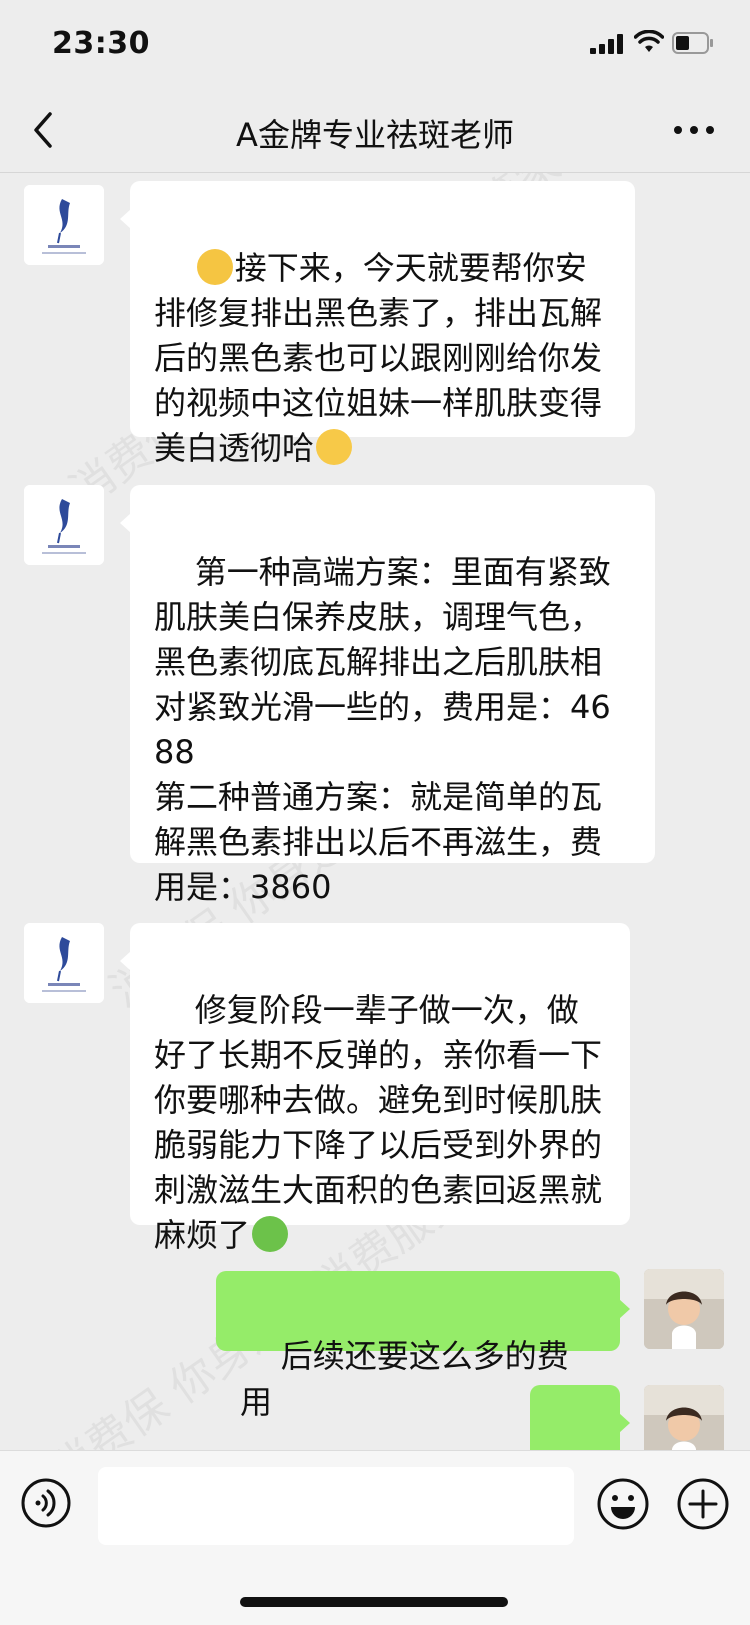 This screenshot has width=750, height=1625. I want to click on add-icon, so click(703, 1504).